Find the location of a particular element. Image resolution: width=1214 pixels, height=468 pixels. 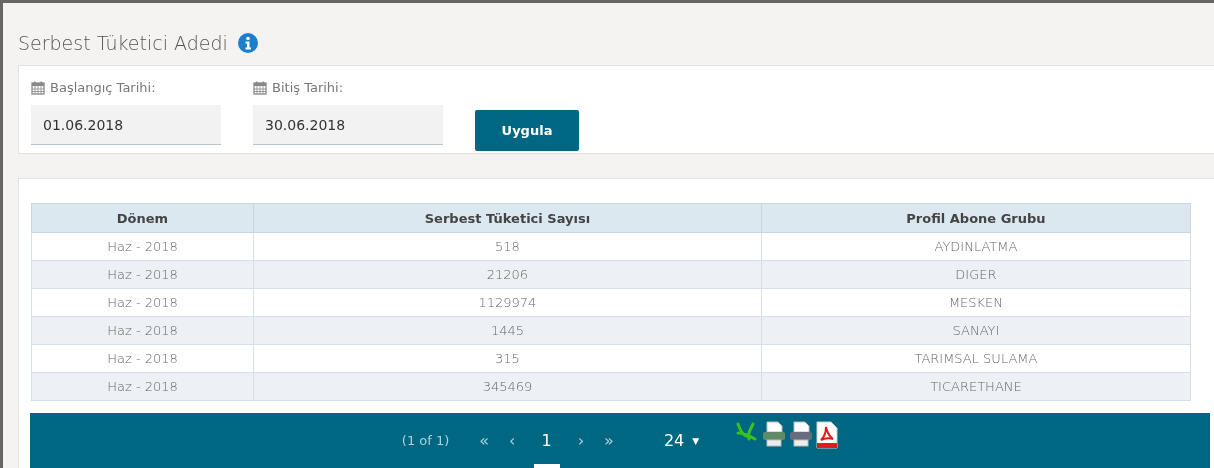

first-page-button: « is located at coordinates (484, 440).